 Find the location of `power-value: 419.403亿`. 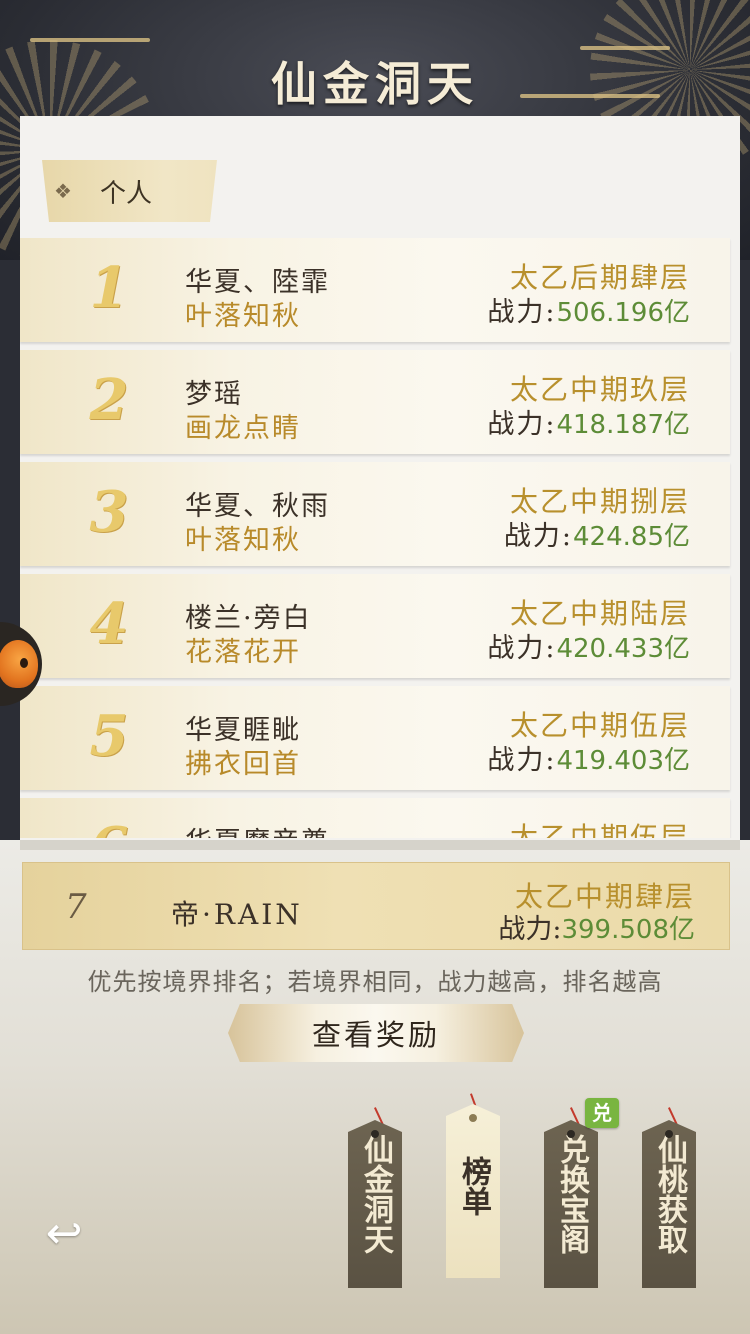

power-value: 419.403亿 is located at coordinates (623, 761).